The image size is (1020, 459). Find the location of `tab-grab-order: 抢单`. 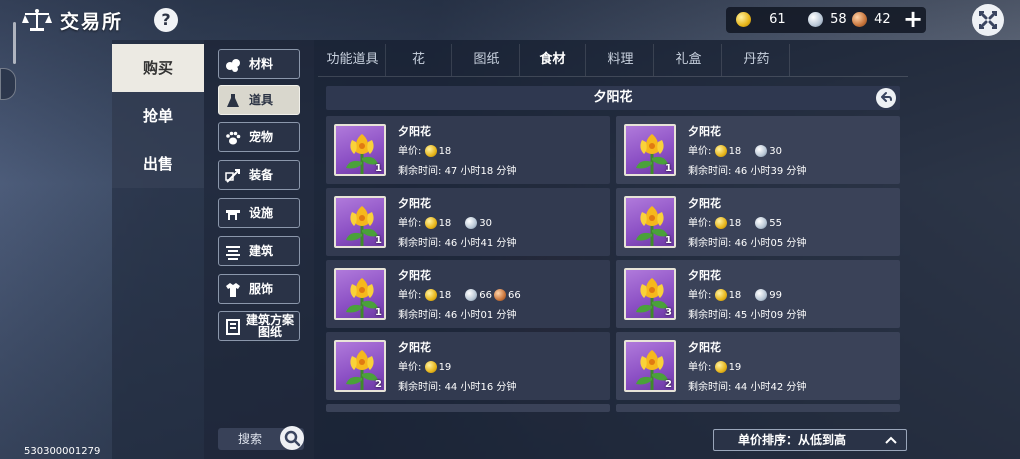

tab-grab-order: 抢单 is located at coordinates (158, 116).